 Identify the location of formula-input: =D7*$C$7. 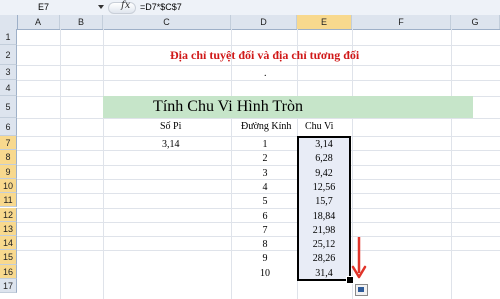
(320, 7).